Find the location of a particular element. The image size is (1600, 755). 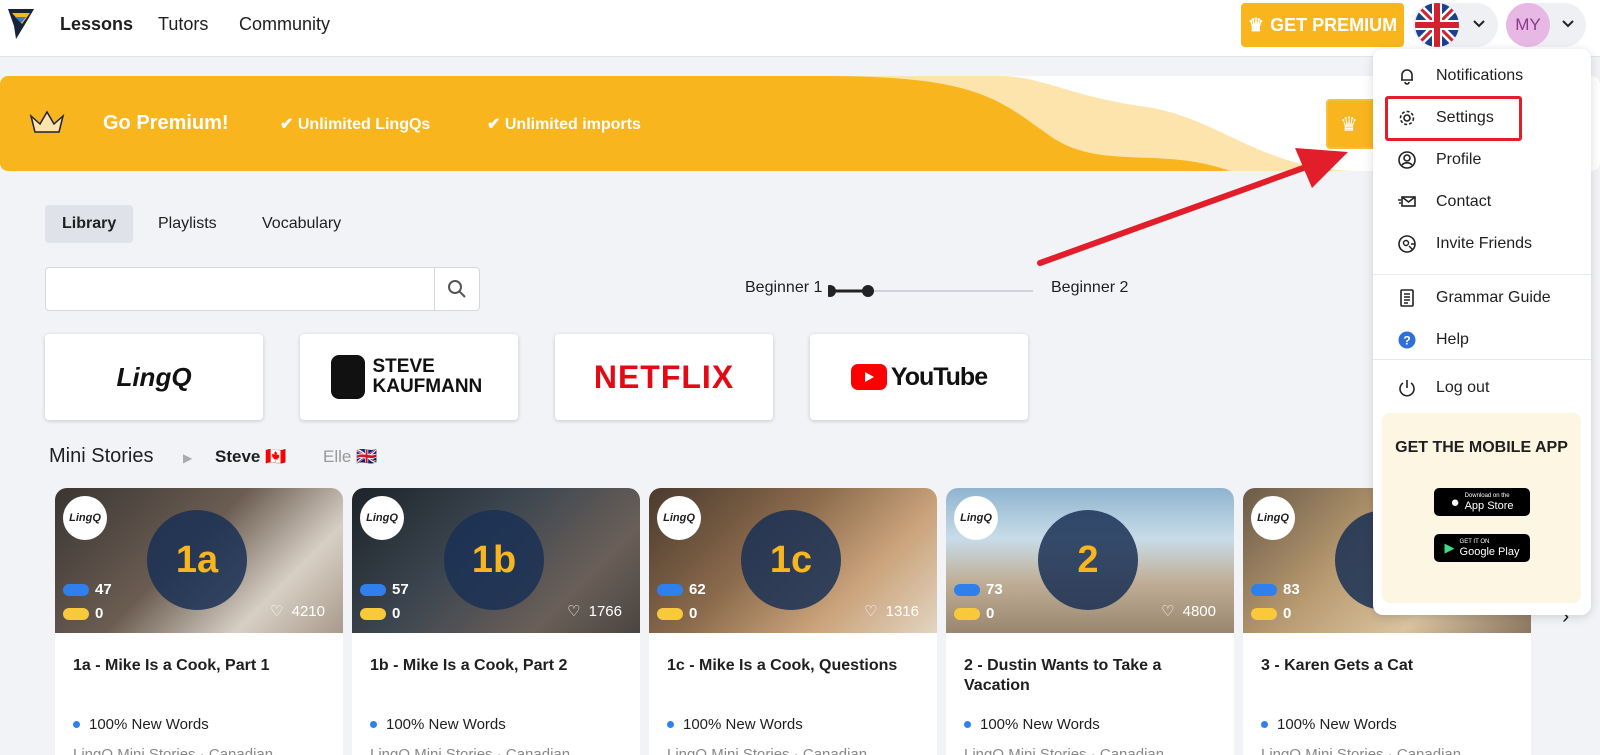

tab-elle: Elle 🇬🇧 is located at coordinates (350, 457).